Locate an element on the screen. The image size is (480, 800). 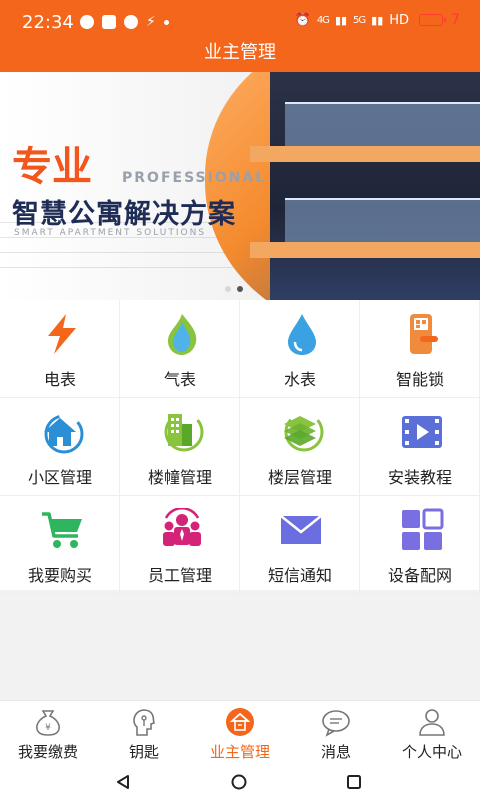
pagination-dot-active is located at coordinates (240, 289).